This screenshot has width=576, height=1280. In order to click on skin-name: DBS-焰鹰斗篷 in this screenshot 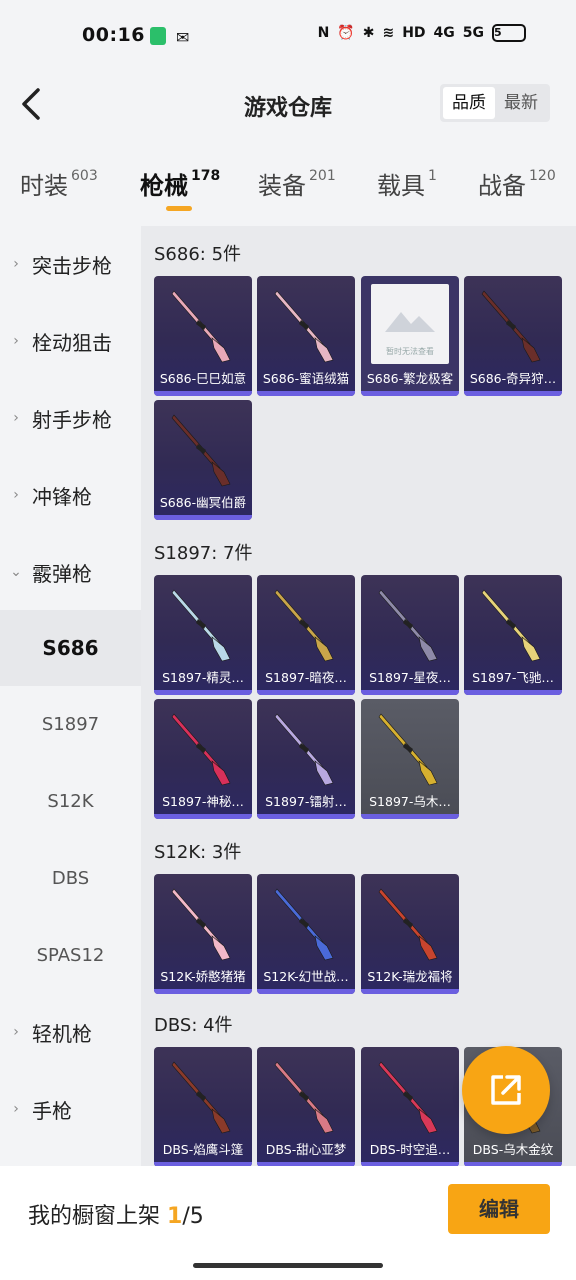, I will do `click(203, 1149)`.